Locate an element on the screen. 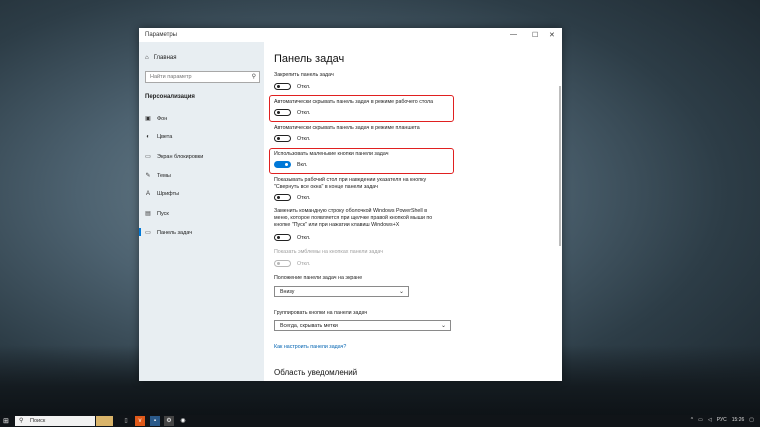  taskbar: ⊞ ⚲ Поиск ▯ v ▪ ⚙ ◉ ^ ▭ ◁ РУС 15:26 ▢ is located at coordinates (380, 421).